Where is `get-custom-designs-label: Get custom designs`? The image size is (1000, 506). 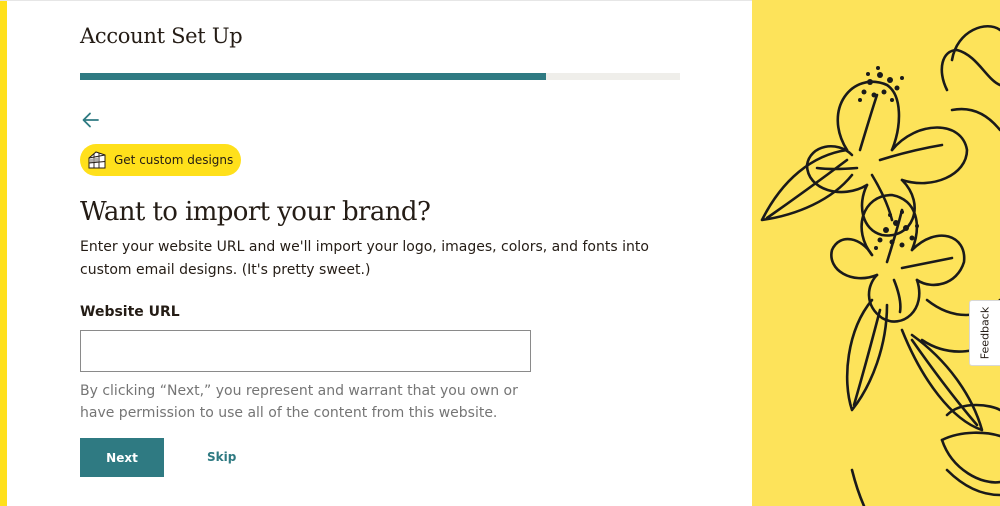 get-custom-designs-label: Get custom designs is located at coordinates (174, 160).